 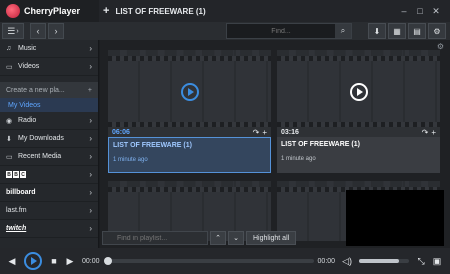 I want to click on previous-icon: ◀, so click(x=12, y=261).